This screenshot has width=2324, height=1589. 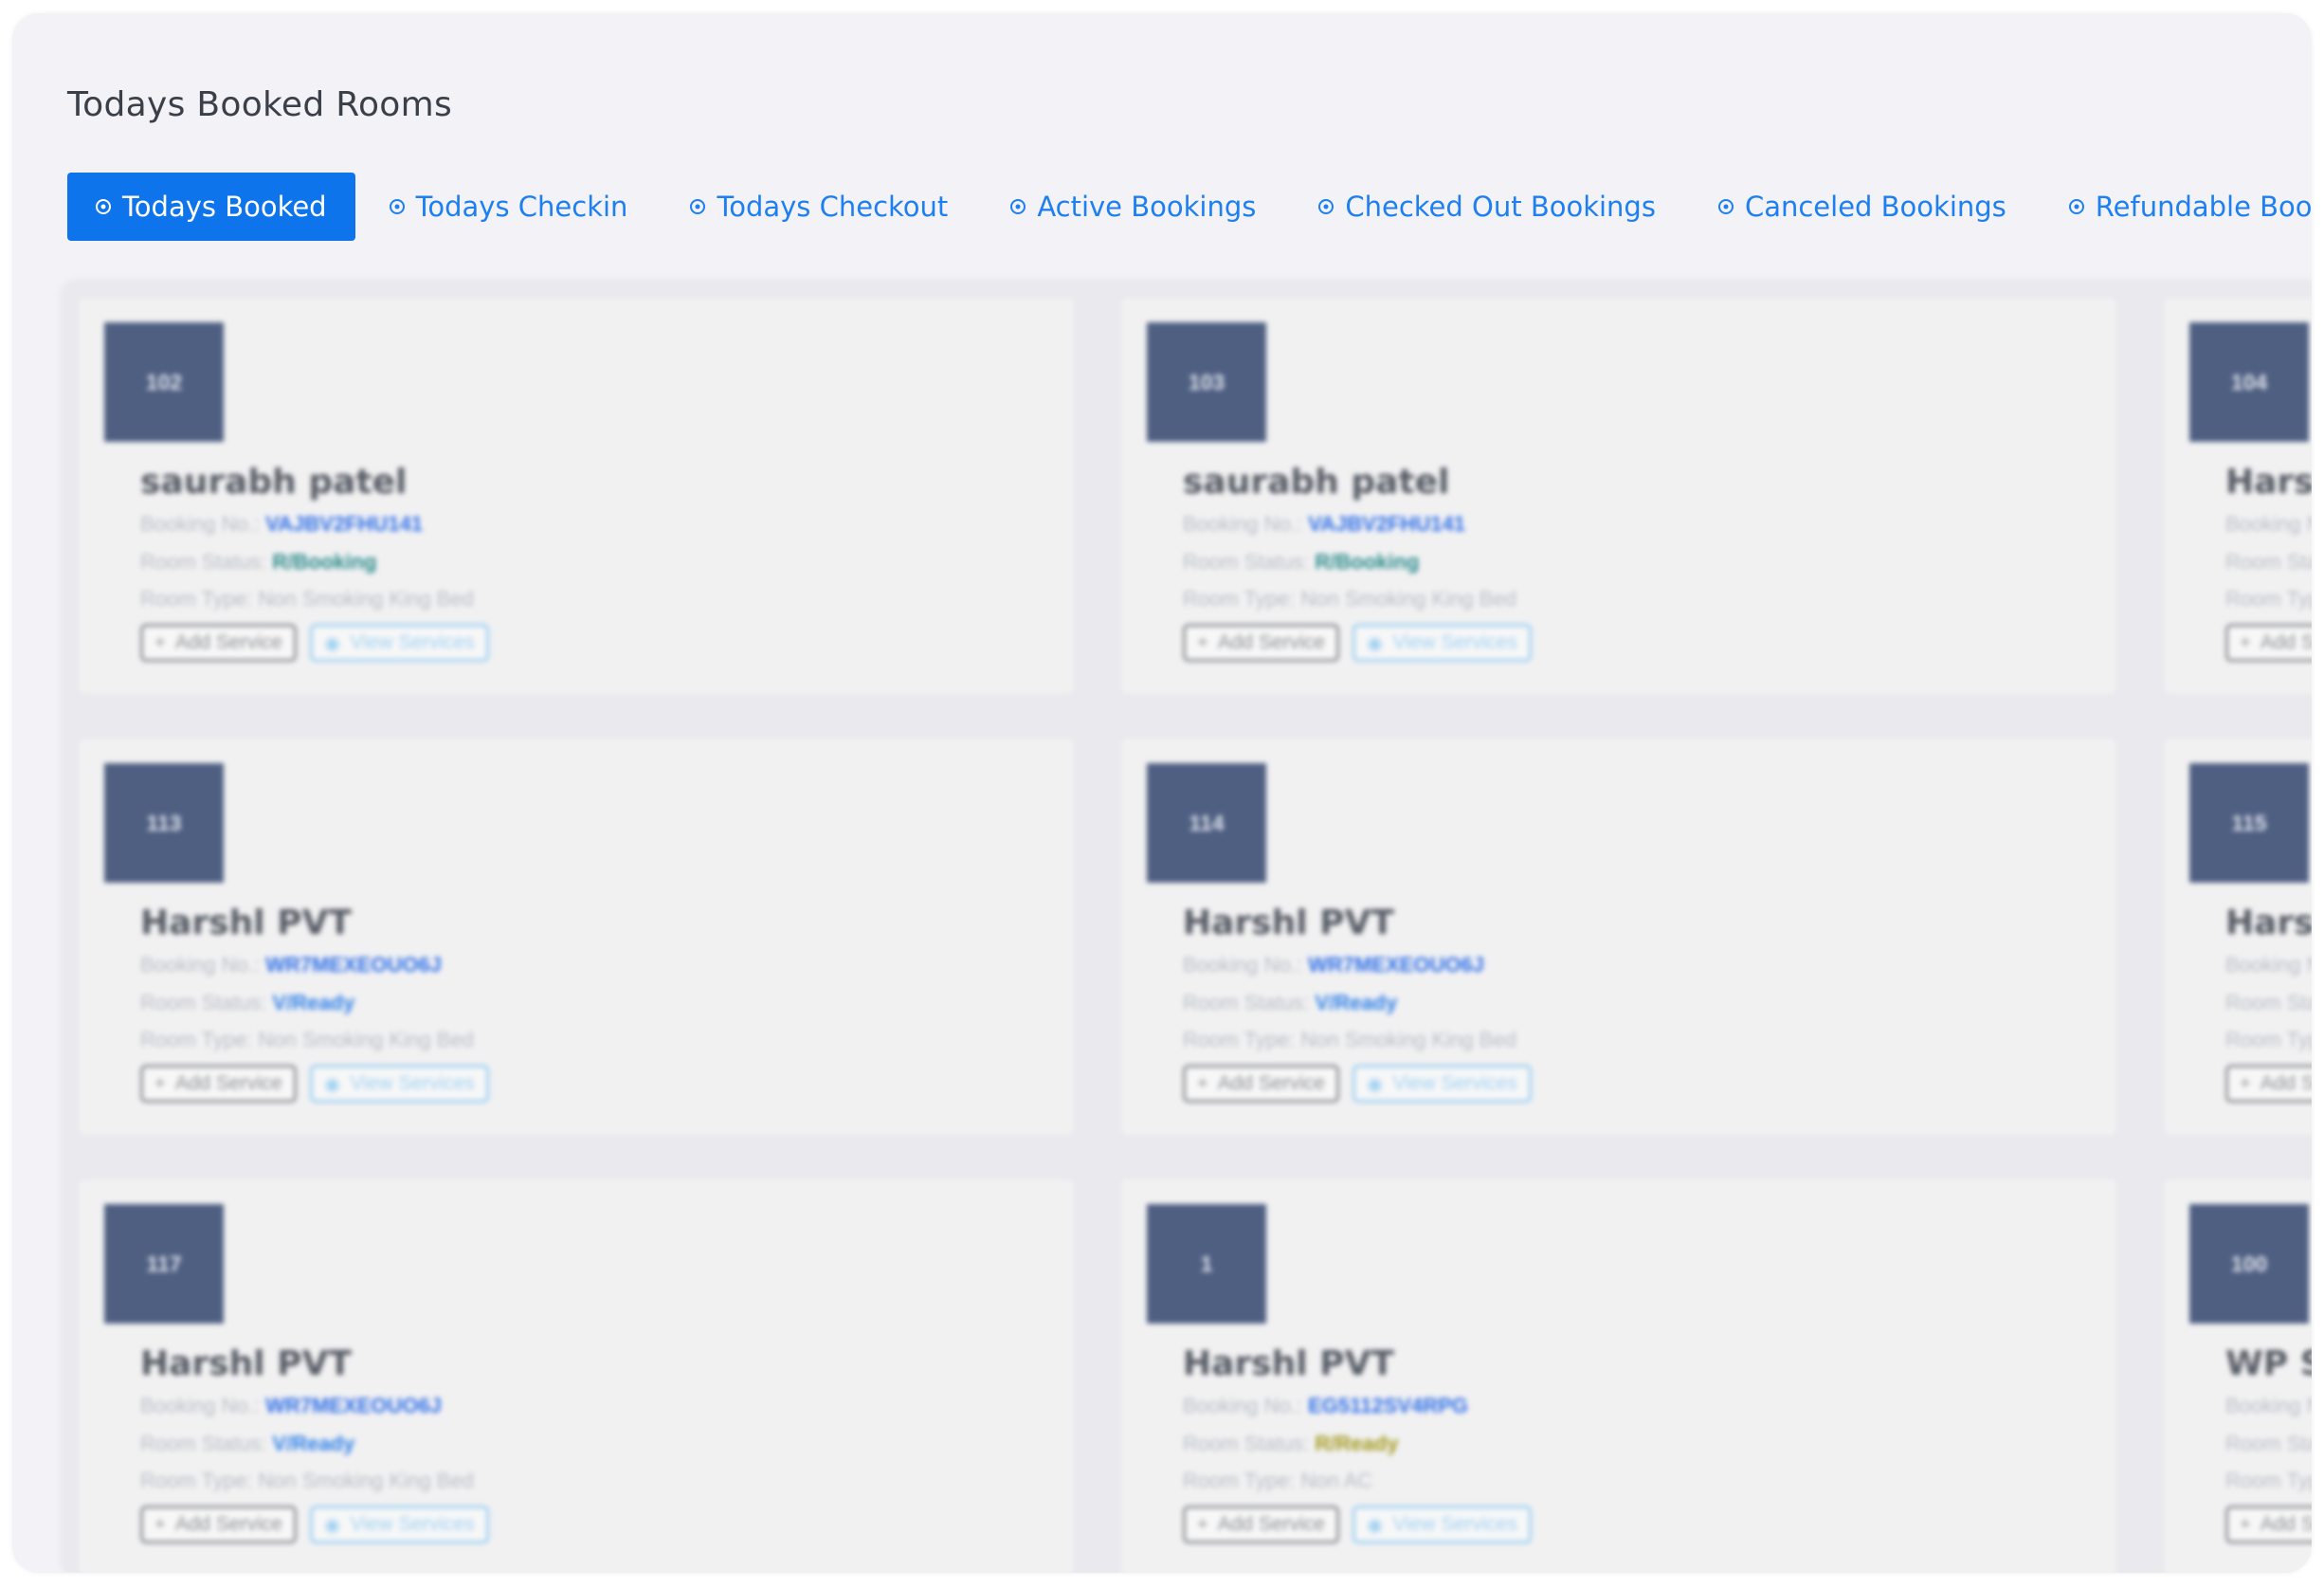 What do you see at coordinates (2268, 1003) in the screenshot?
I see `room-status-row: Room Status:` at bounding box center [2268, 1003].